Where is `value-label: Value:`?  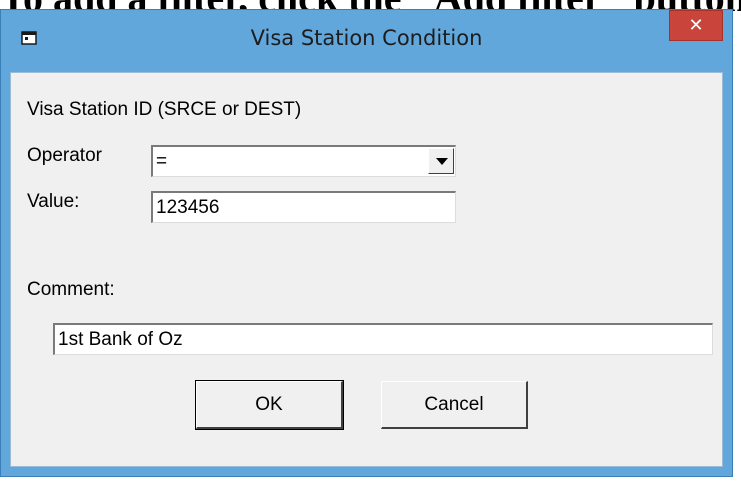 value-label: Value: is located at coordinates (53, 201).